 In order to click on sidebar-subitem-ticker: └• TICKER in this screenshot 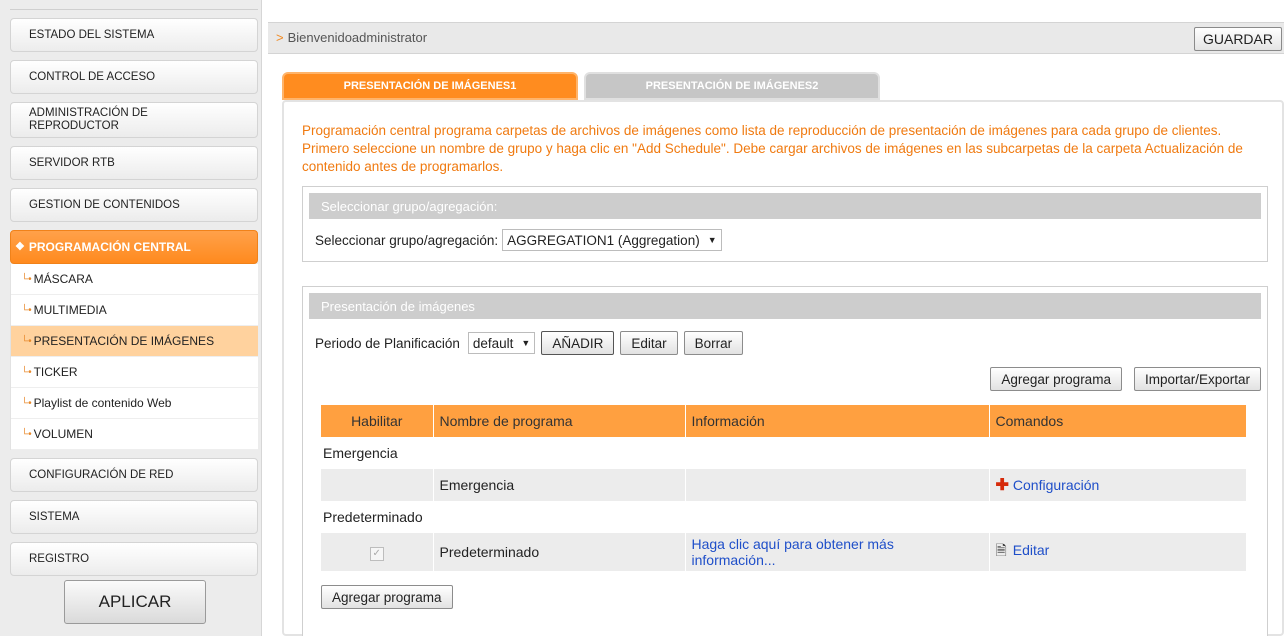, I will do `click(134, 372)`.